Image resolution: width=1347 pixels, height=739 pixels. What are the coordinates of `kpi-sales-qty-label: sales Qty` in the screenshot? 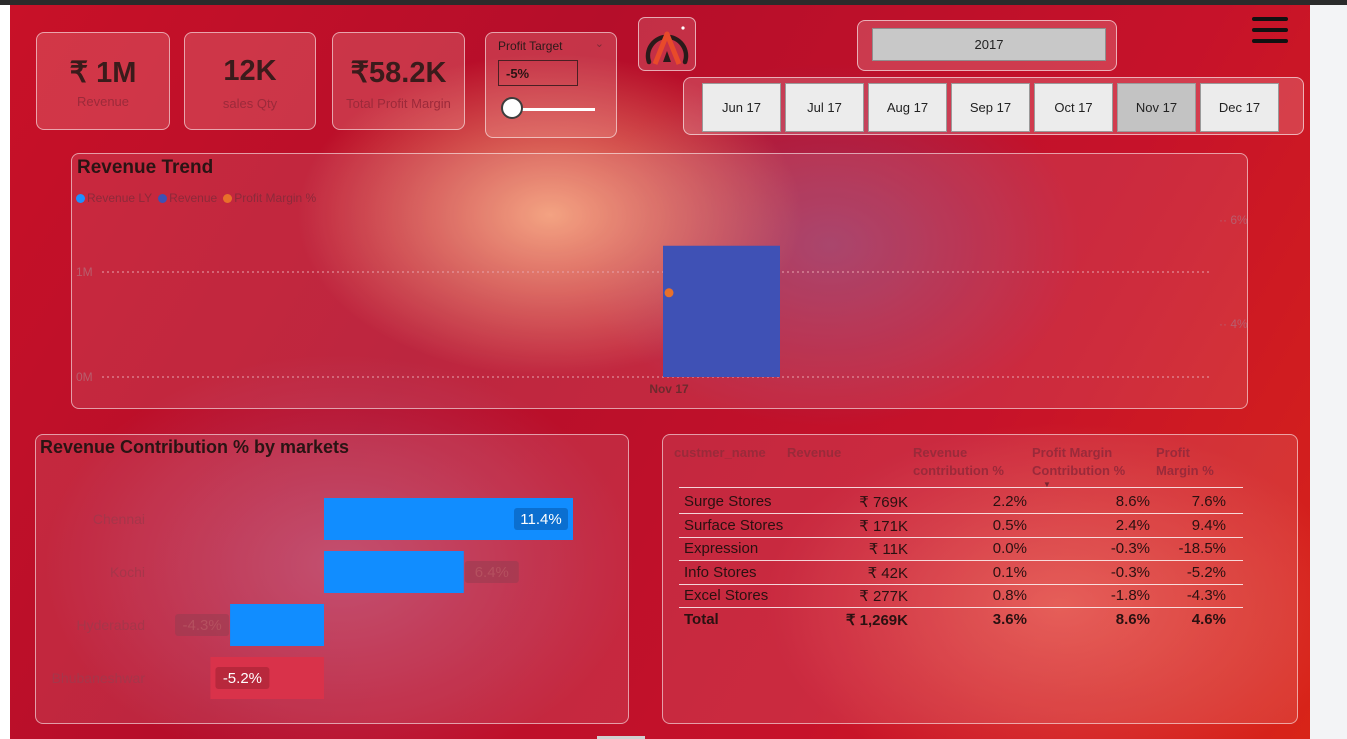 It's located at (250, 103).